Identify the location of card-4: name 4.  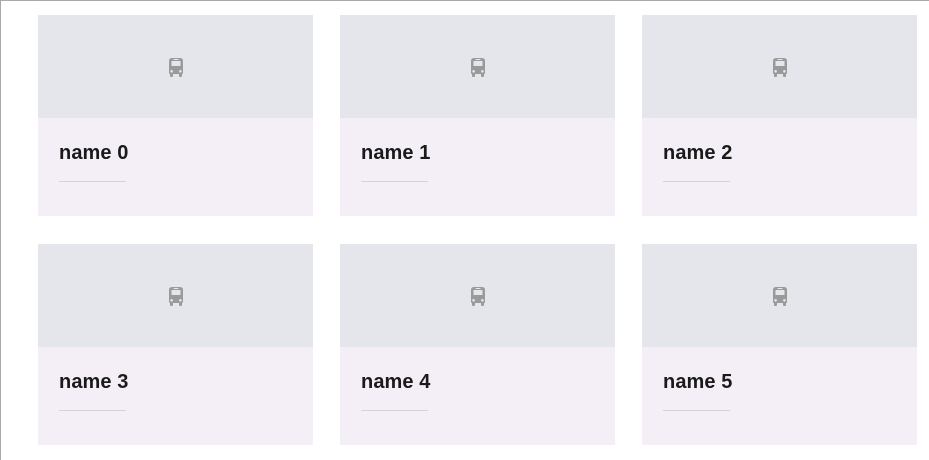
(477, 344).